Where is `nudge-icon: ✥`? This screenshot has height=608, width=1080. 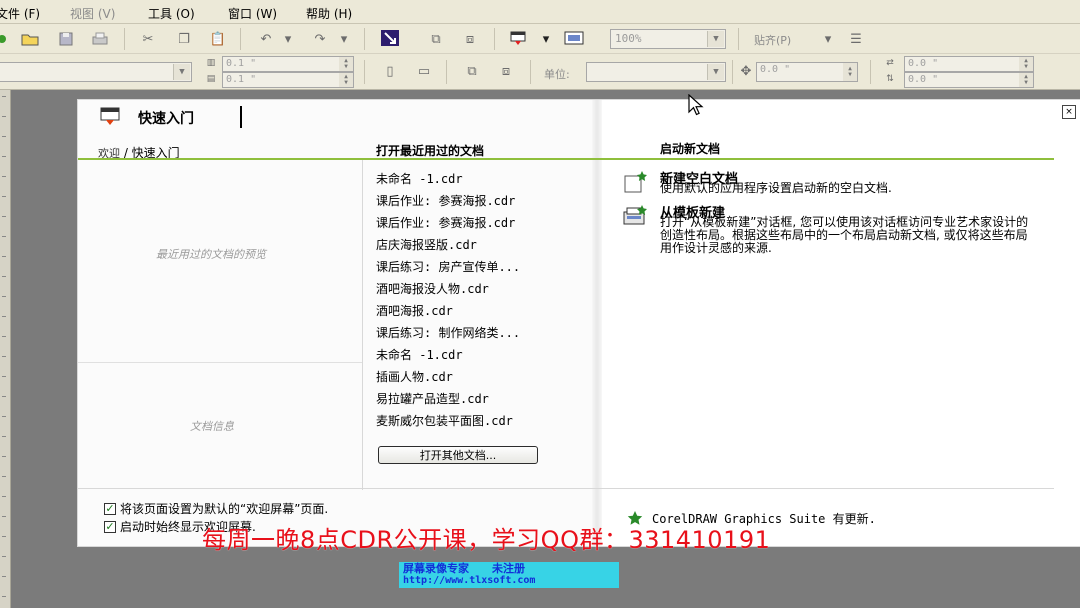 nudge-icon: ✥ is located at coordinates (746, 71).